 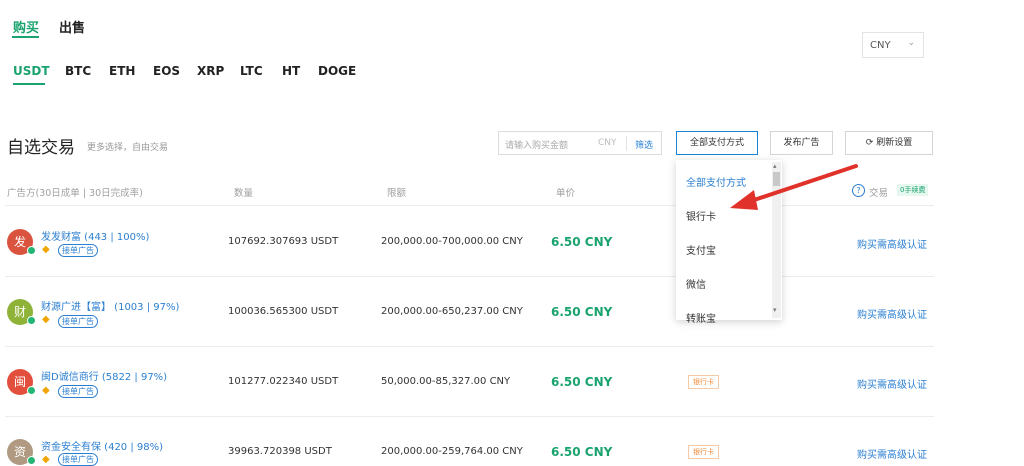 What do you see at coordinates (210, 71) in the screenshot?
I see `coin-tab-xrp: XRP` at bounding box center [210, 71].